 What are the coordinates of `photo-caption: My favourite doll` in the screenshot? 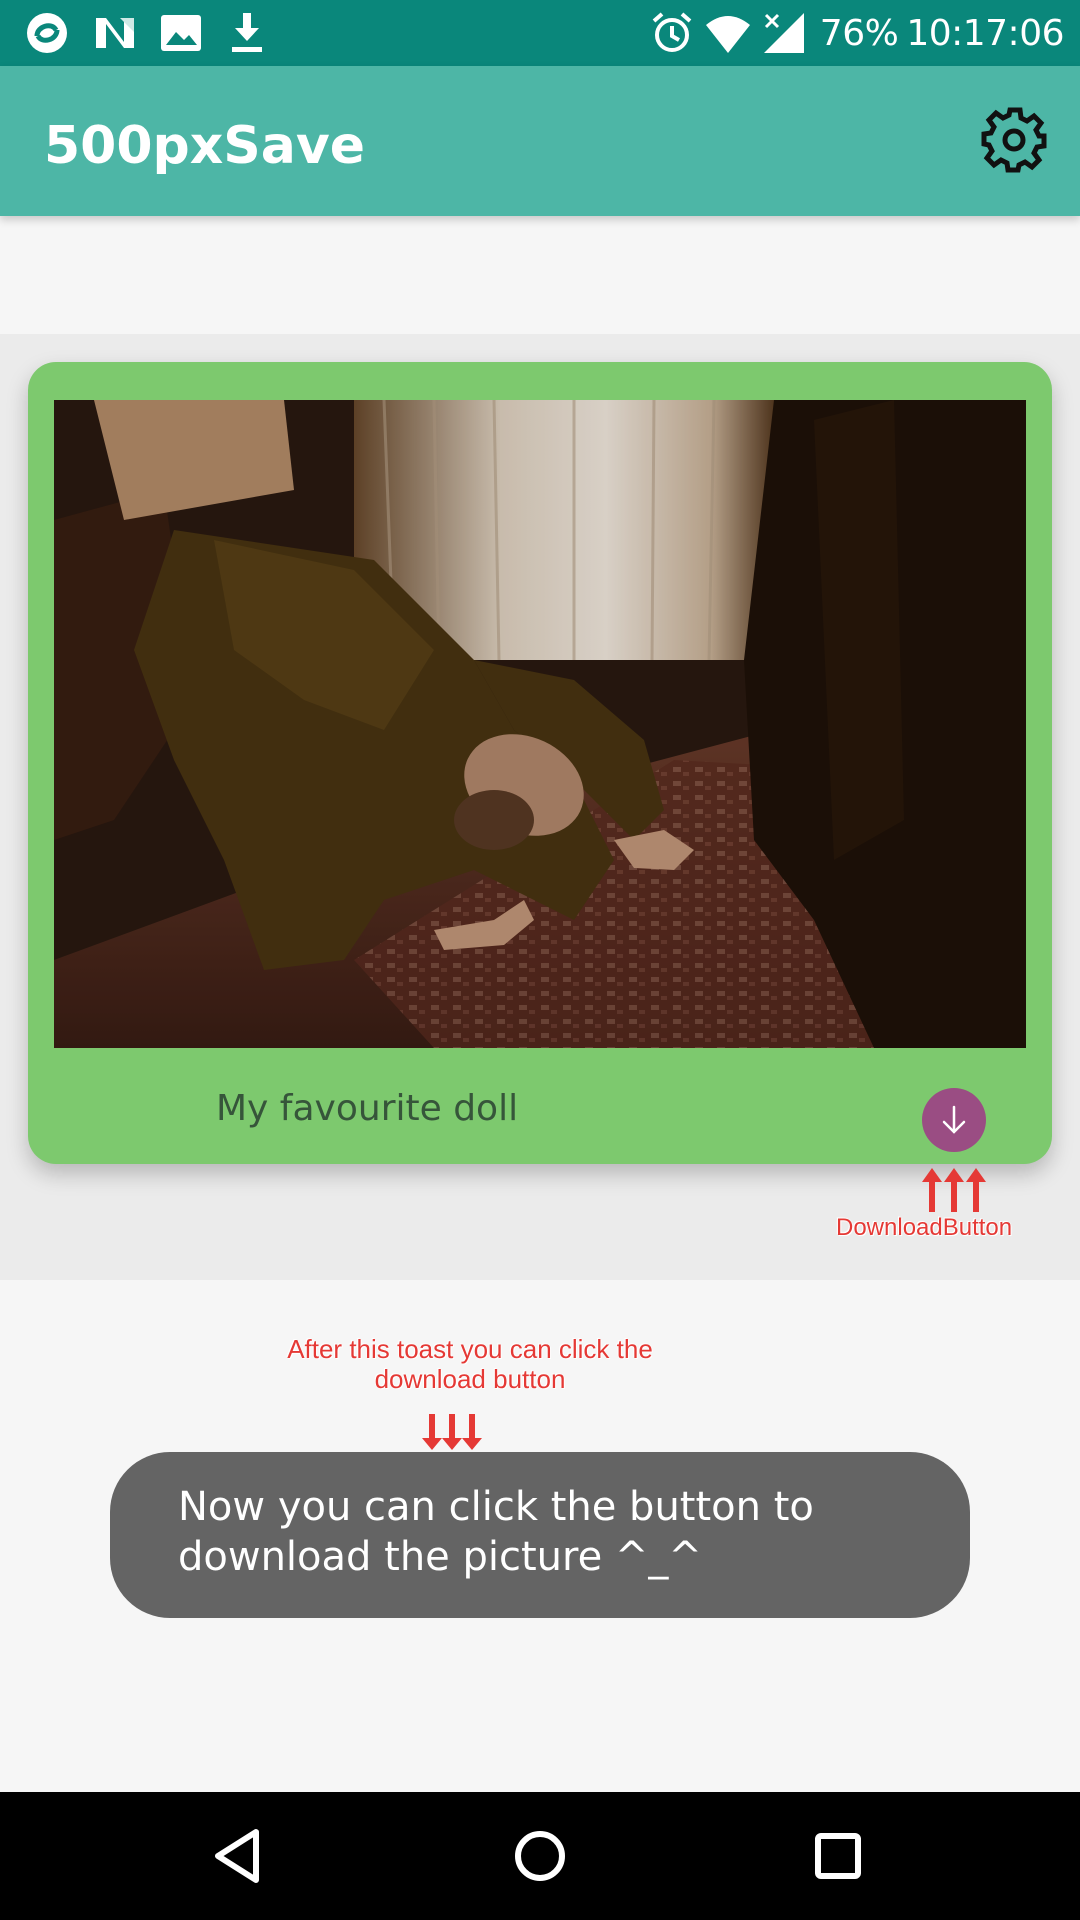 It's located at (367, 1108).